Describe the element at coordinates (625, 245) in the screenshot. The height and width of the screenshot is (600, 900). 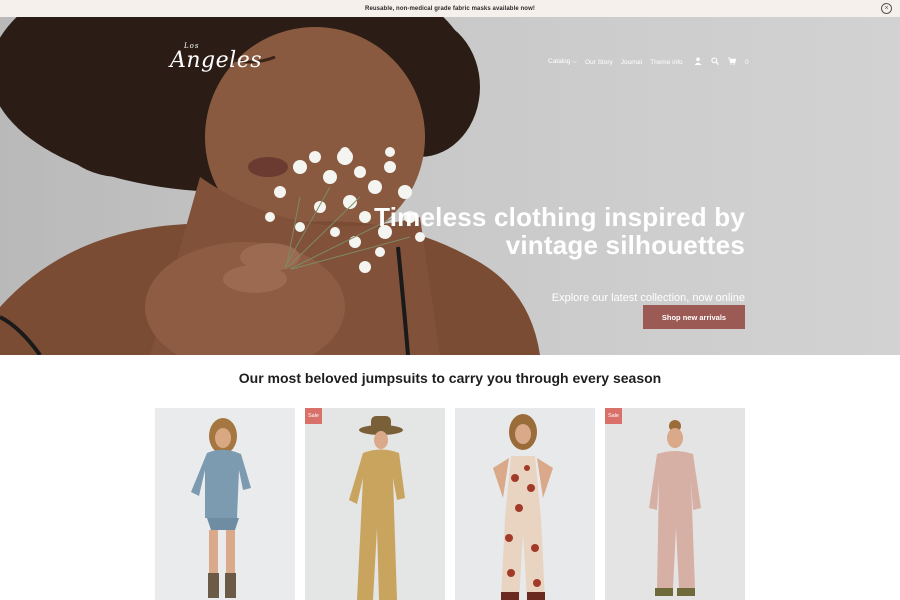
I see `hero-title-line-2: vintage silhouettes` at that location.